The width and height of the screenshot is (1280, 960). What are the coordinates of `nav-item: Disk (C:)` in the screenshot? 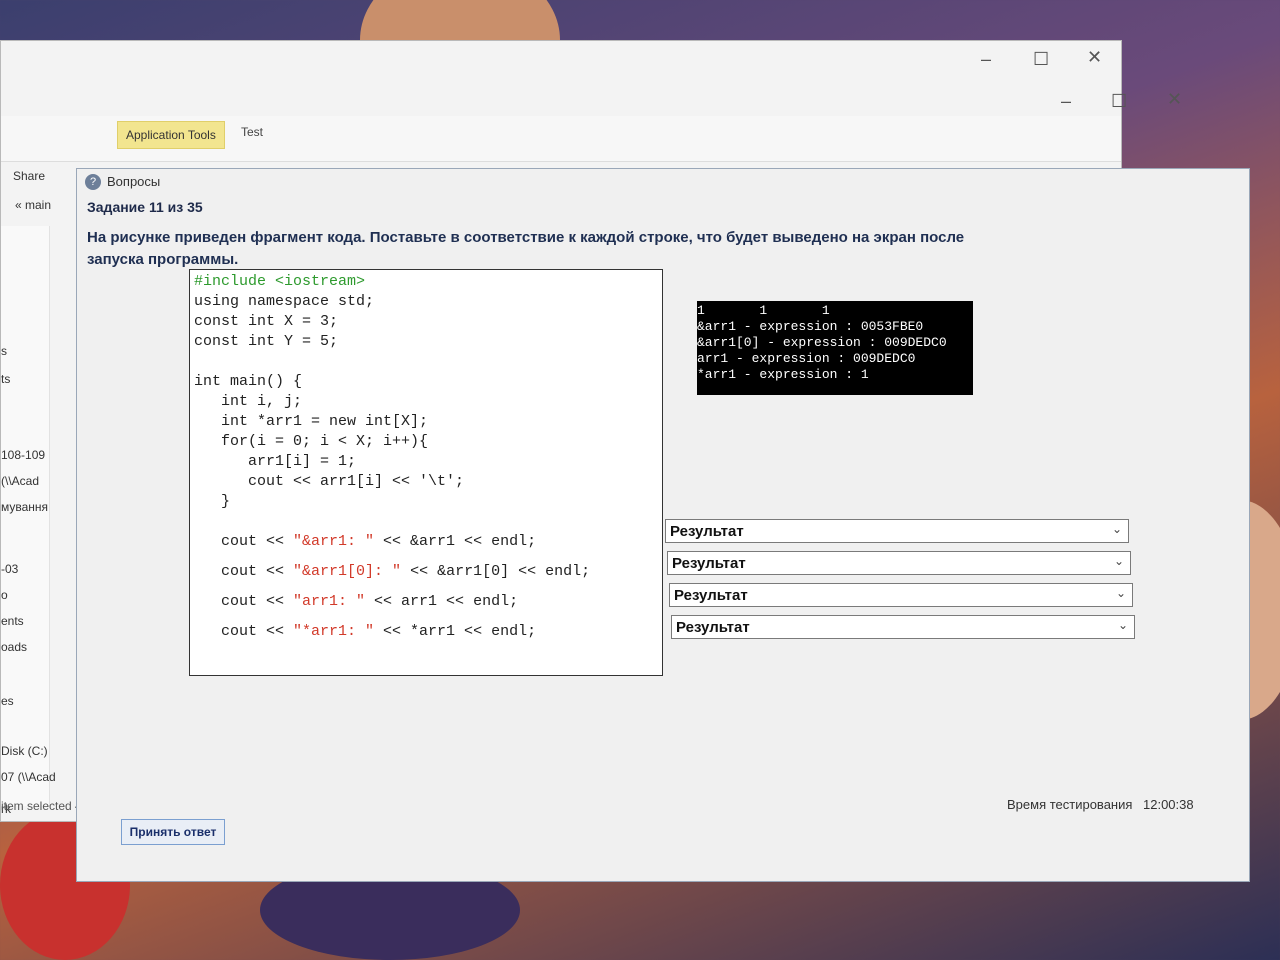 It's located at (24, 751).